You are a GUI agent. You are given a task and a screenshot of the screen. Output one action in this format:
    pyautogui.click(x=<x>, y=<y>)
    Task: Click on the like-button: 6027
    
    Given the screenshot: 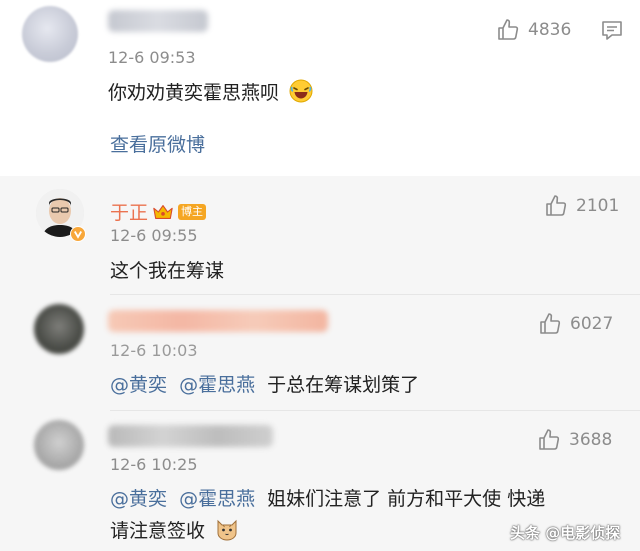 What is the action you would take?
    pyautogui.click(x=575, y=324)
    